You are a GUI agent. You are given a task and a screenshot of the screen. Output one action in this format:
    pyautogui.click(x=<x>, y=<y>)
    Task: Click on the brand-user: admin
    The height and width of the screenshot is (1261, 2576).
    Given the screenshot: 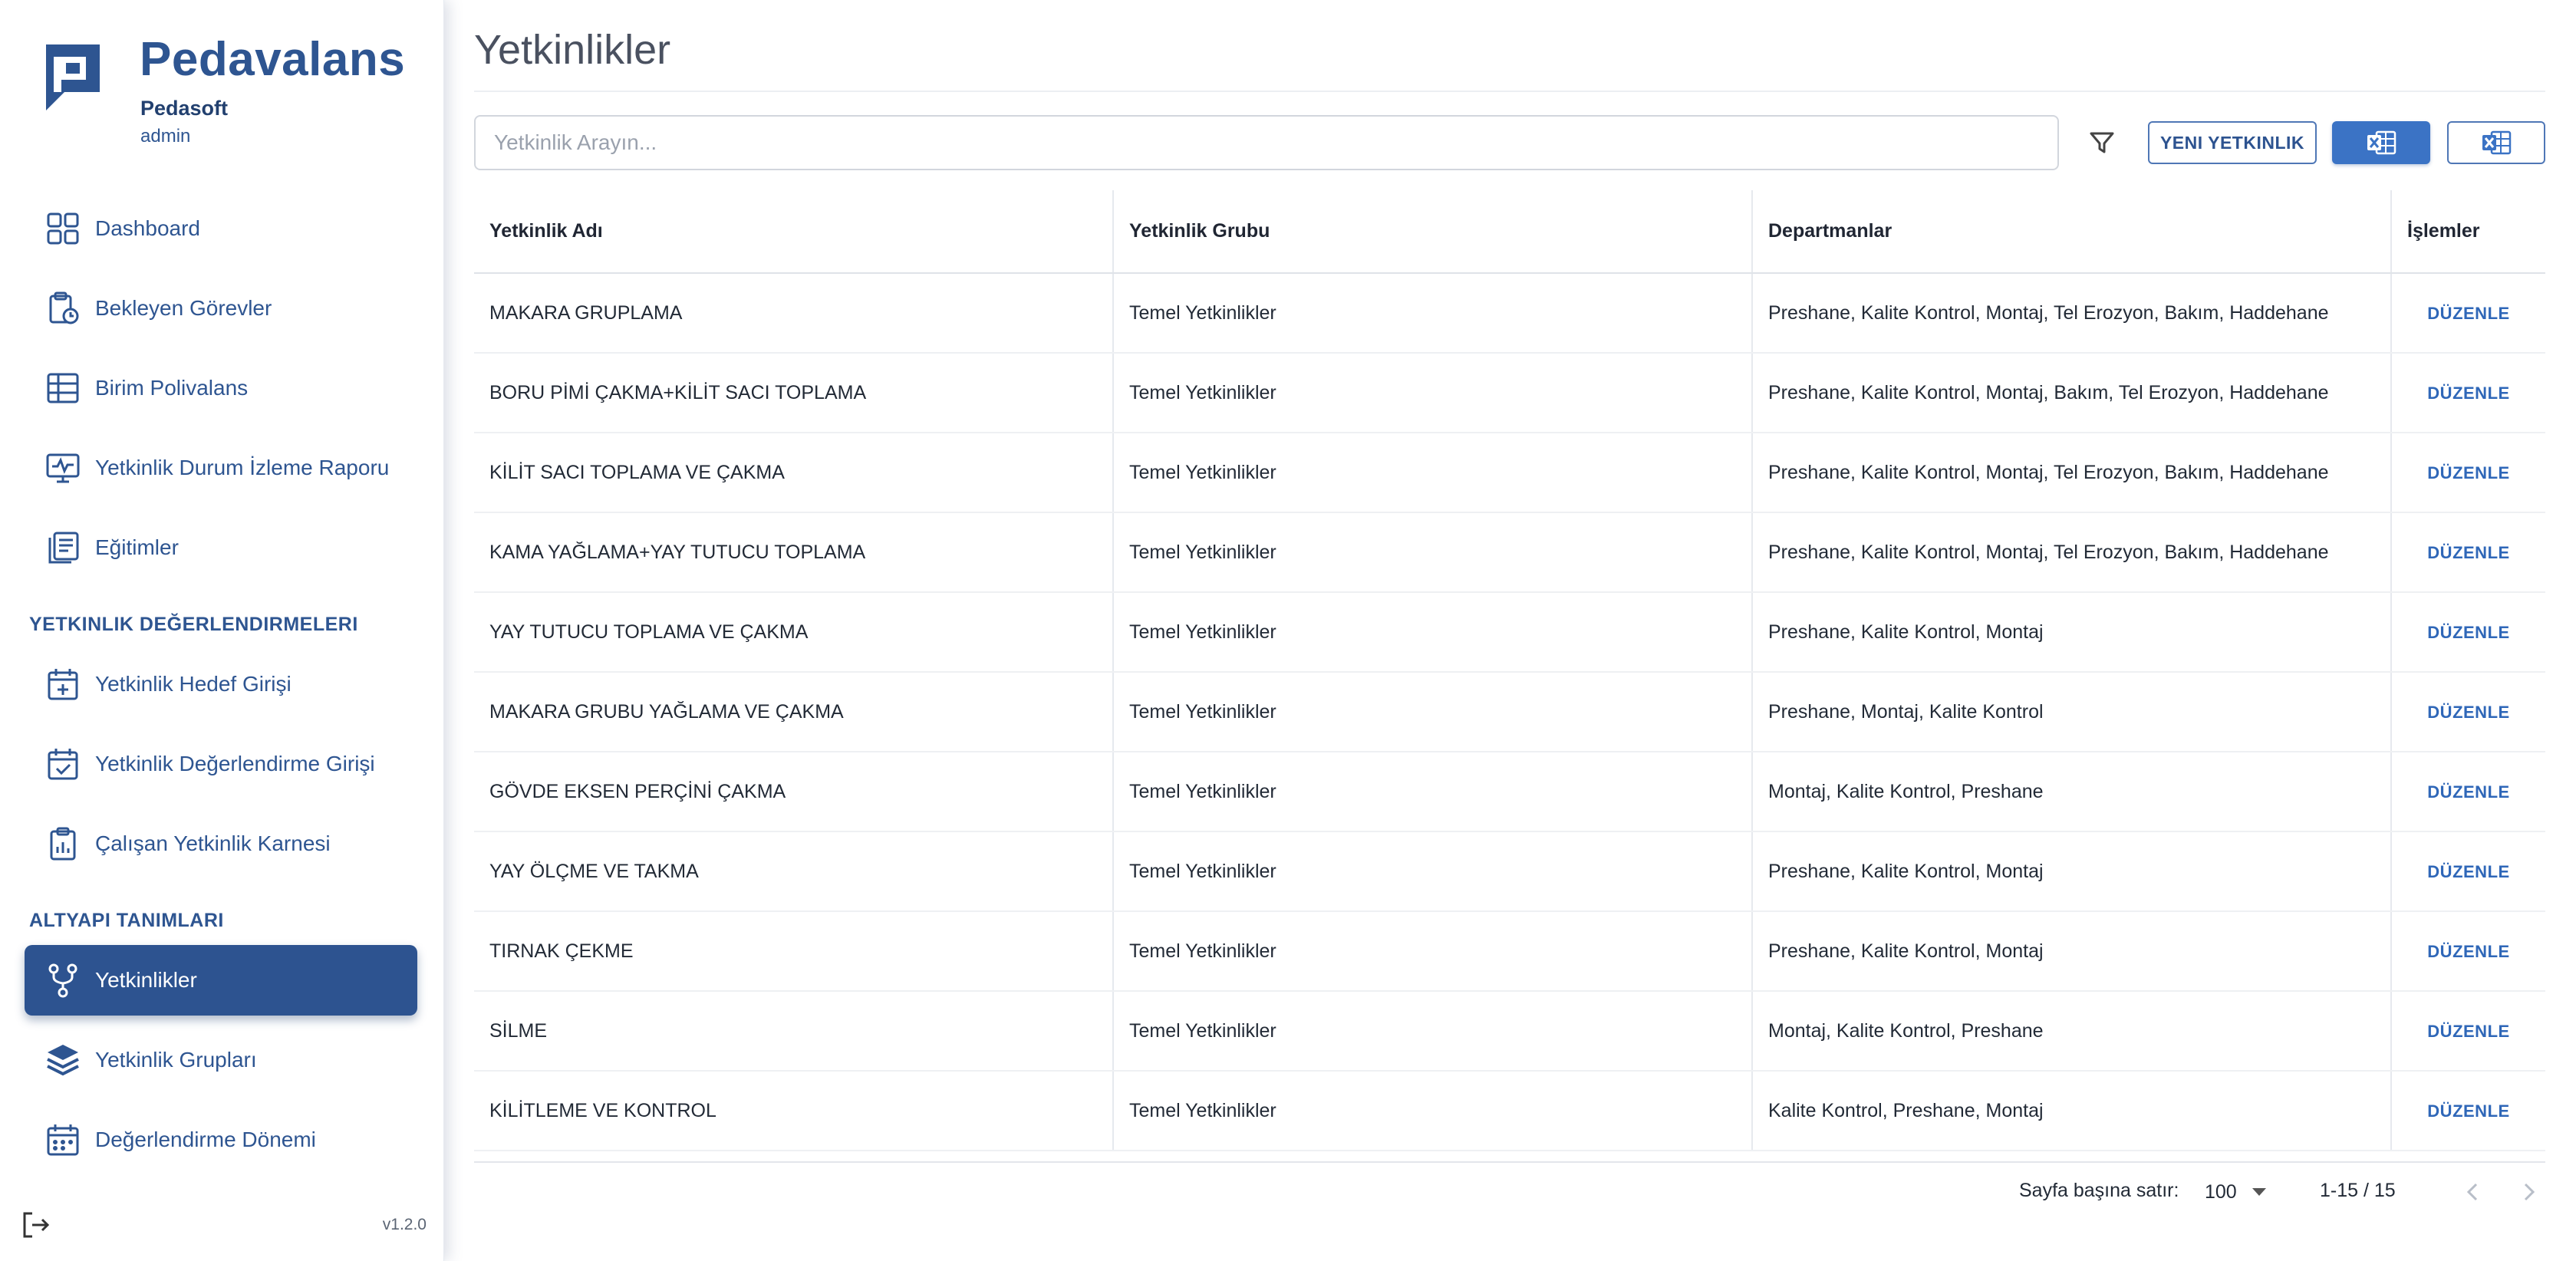 What is the action you would take?
    pyautogui.click(x=165, y=136)
    